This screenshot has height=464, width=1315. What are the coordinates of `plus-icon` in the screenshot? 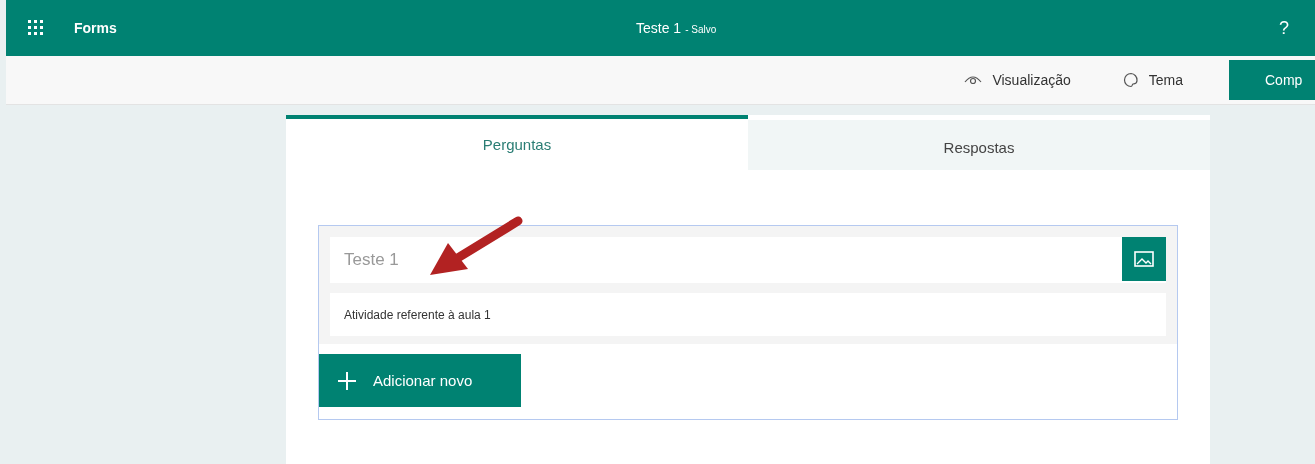 It's located at (347, 380).